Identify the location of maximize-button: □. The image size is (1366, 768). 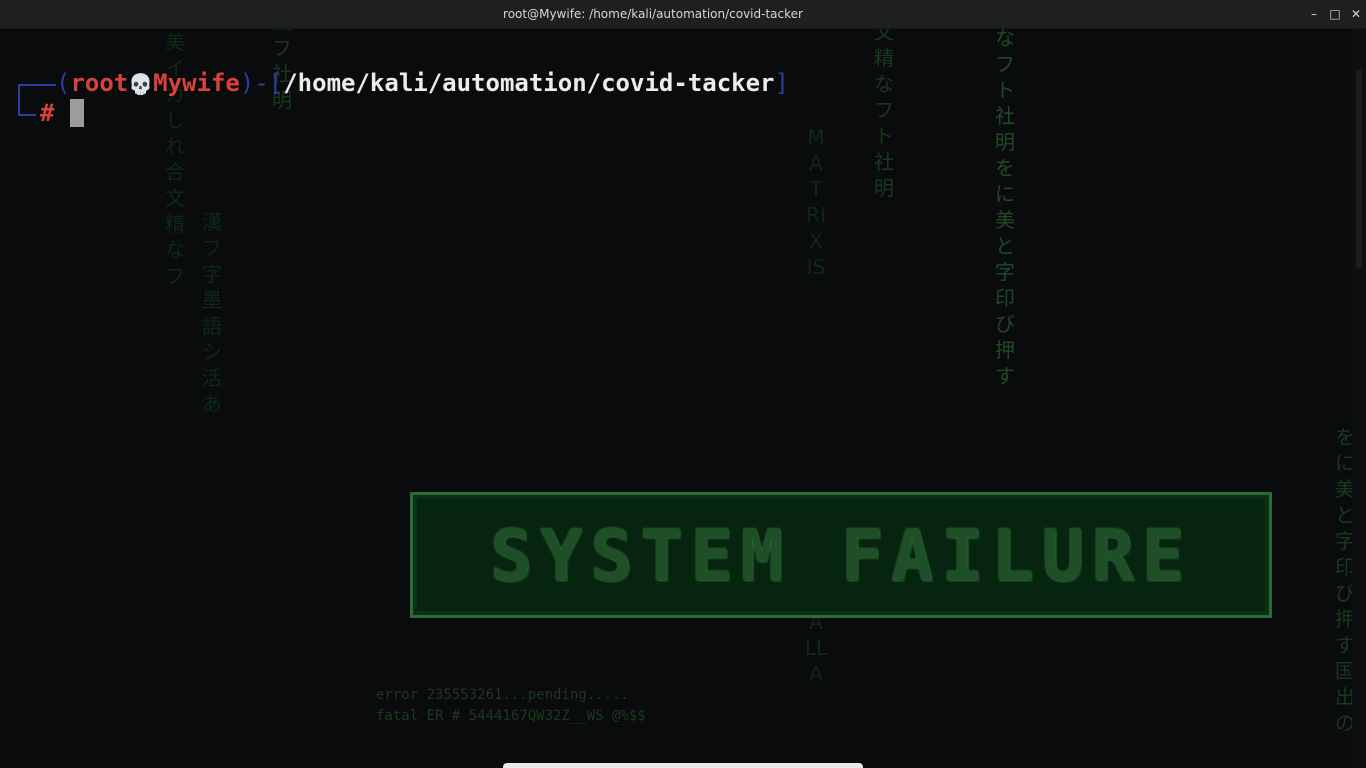
(1335, 14).